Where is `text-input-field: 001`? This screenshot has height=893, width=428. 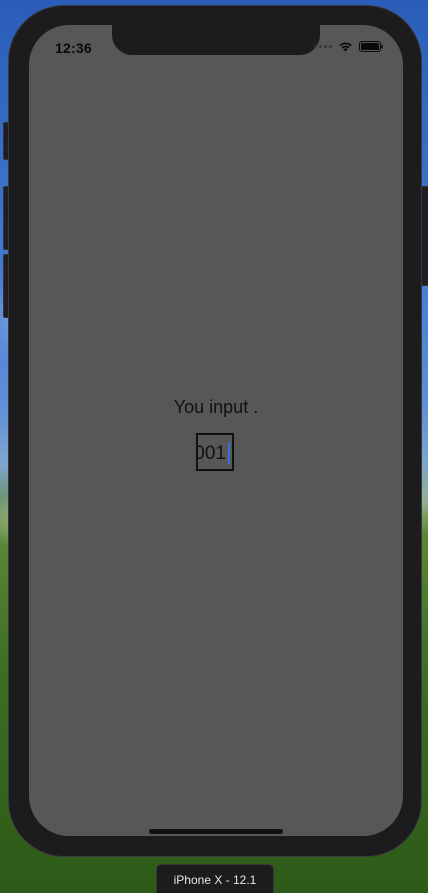
text-input-field: 001 is located at coordinates (215, 452).